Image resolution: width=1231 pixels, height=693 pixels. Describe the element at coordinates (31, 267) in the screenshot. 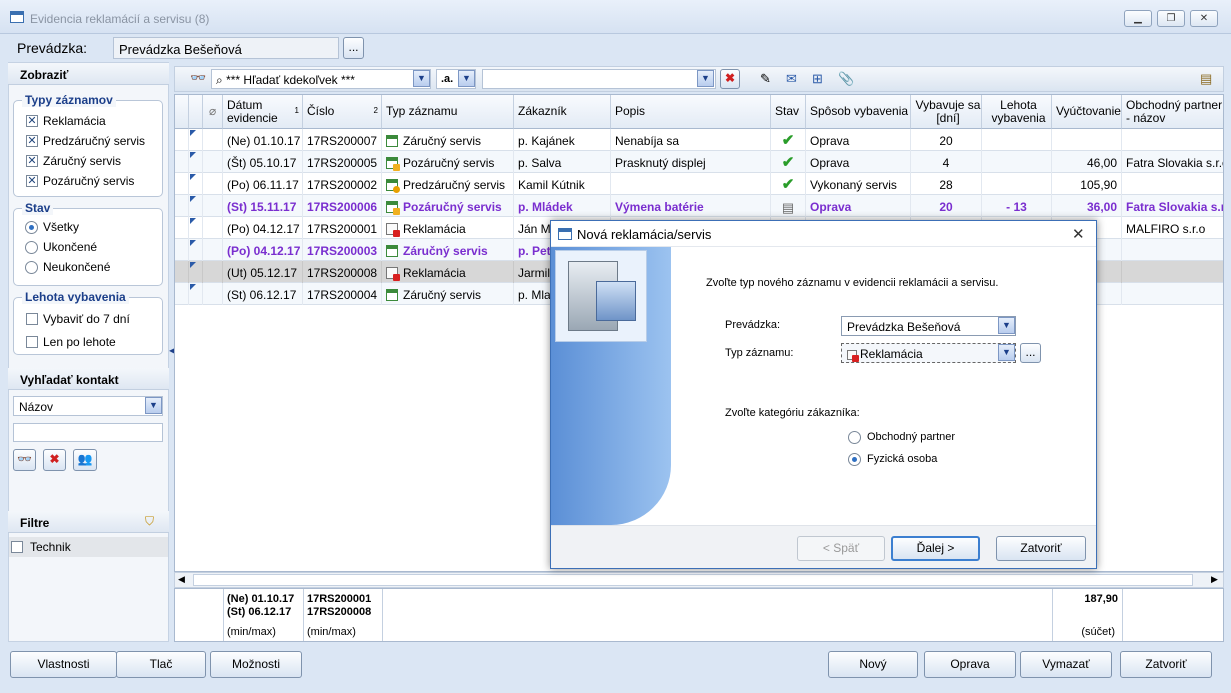

I see `stav-radio-neukoncene` at that location.